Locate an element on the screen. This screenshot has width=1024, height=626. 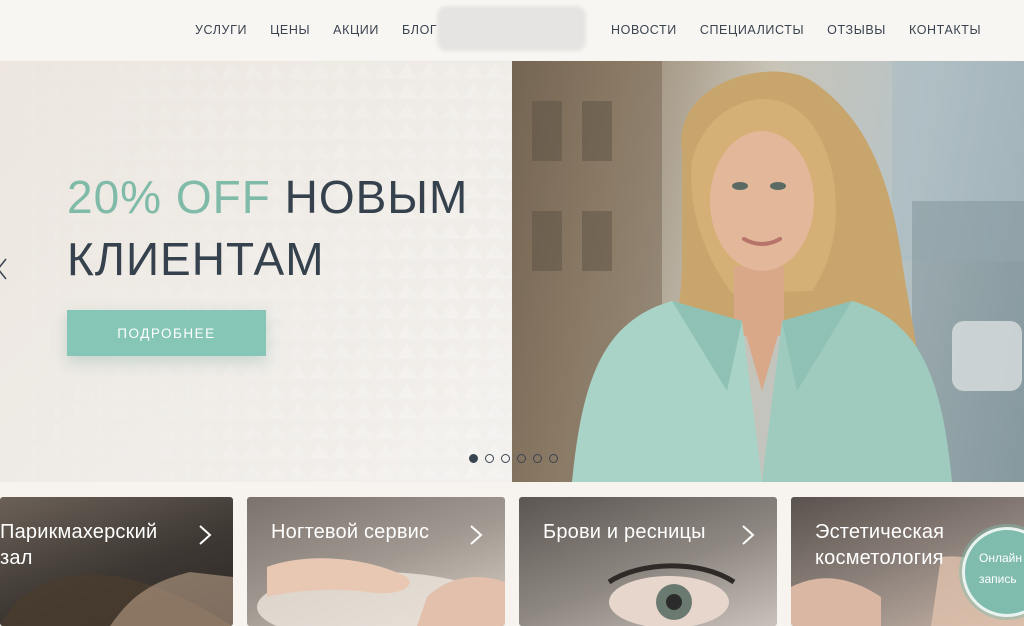
nav-link-contacts: КОНТАКТЫ is located at coordinates (945, 30).